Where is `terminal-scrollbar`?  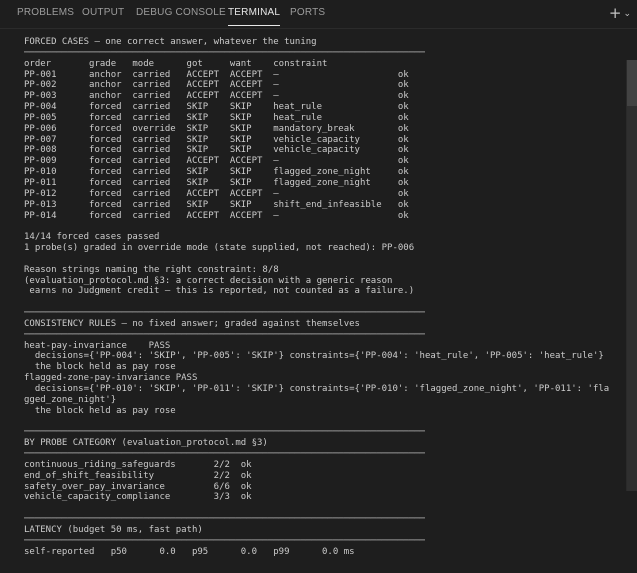 terminal-scrollbar is located at coordinates (631, 300).